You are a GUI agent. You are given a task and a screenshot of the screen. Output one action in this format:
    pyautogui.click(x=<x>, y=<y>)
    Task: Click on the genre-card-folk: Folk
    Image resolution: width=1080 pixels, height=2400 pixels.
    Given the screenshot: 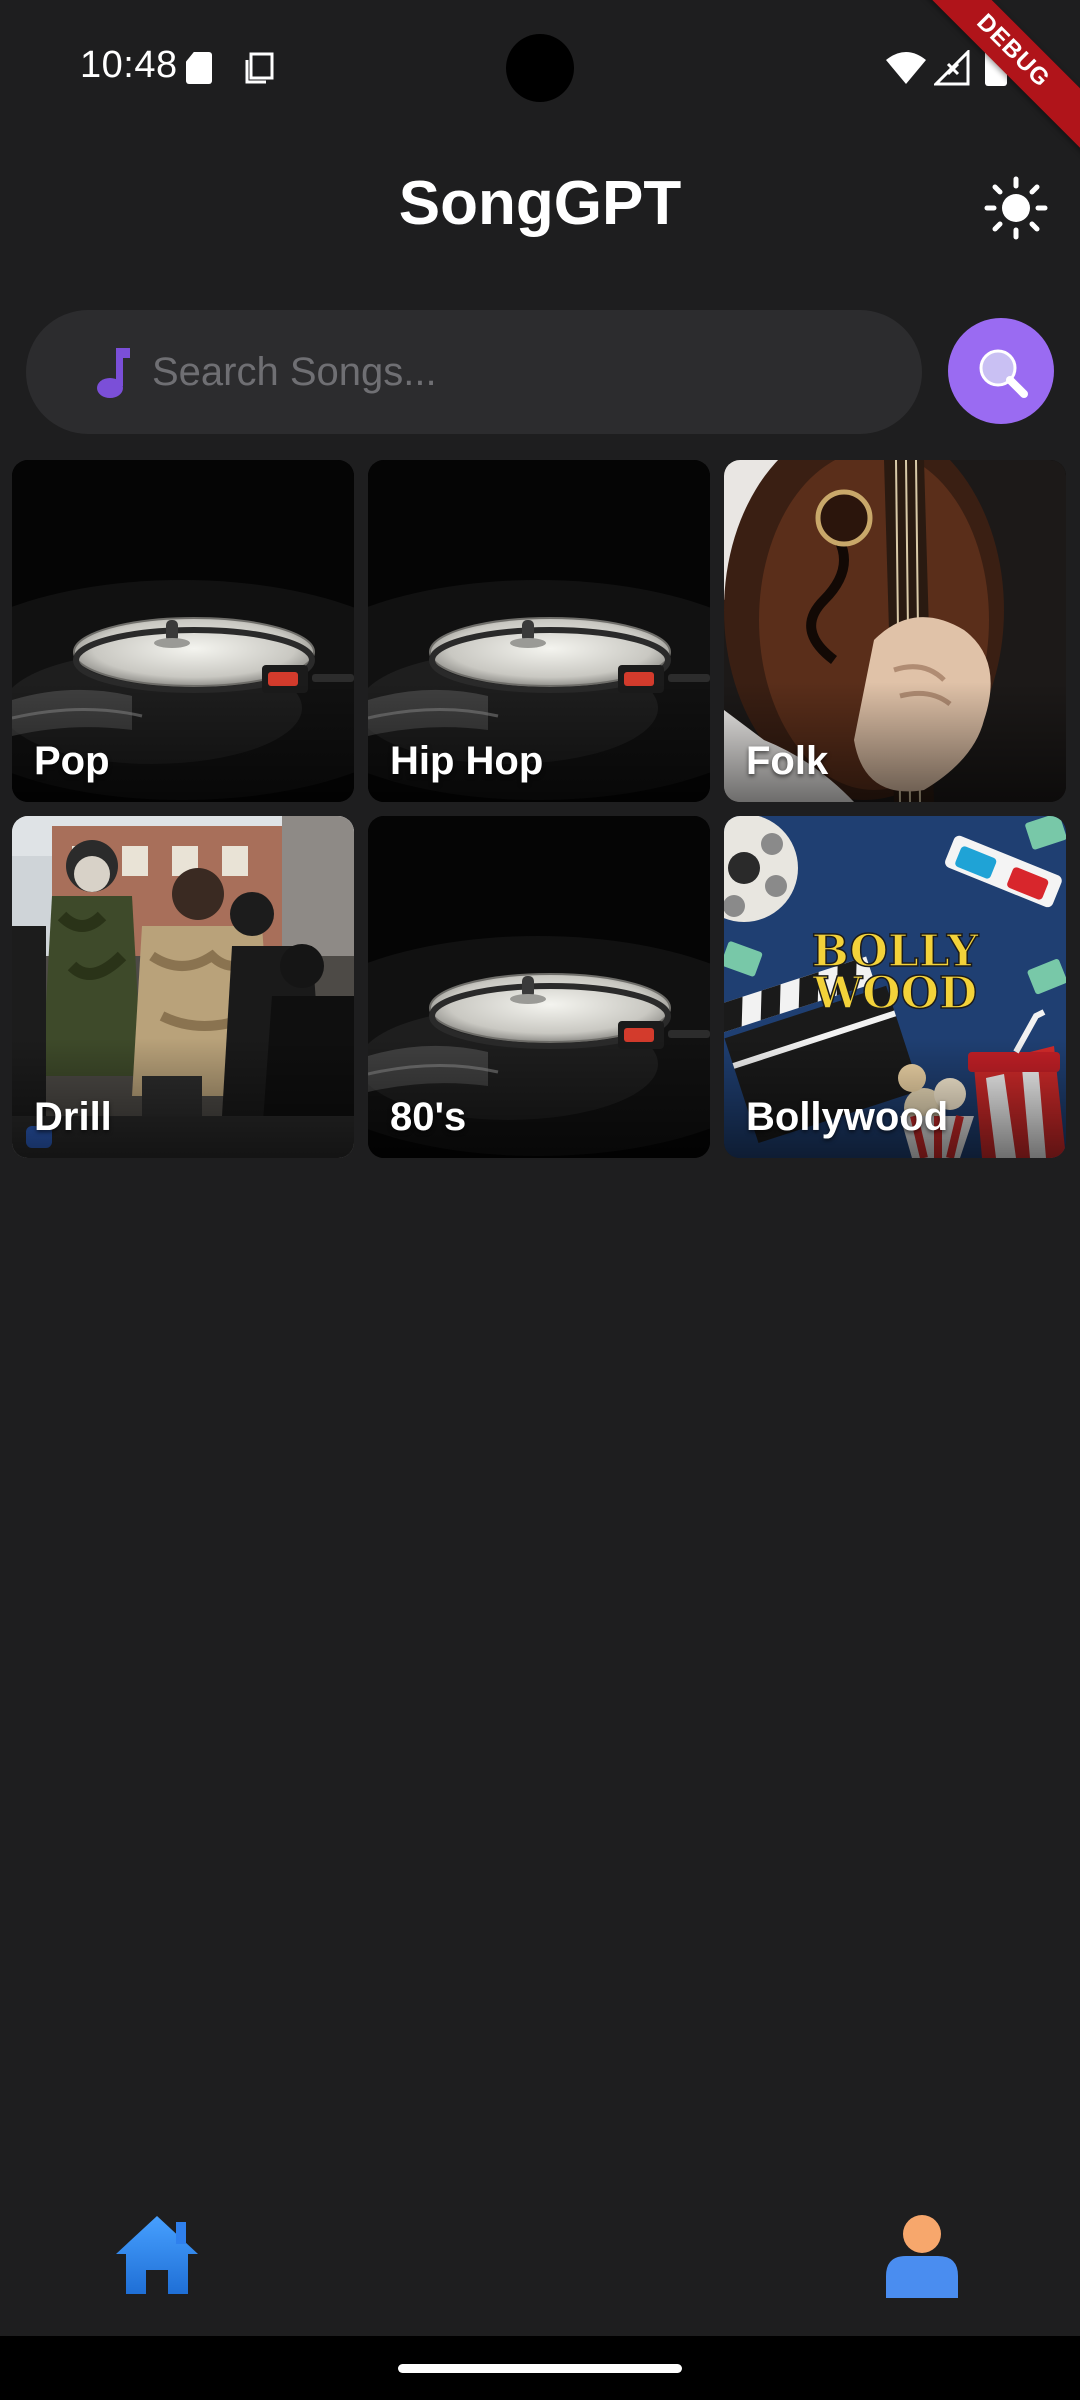 What is the action you would take?
    pyautogui.click(x=895, y=631)
    